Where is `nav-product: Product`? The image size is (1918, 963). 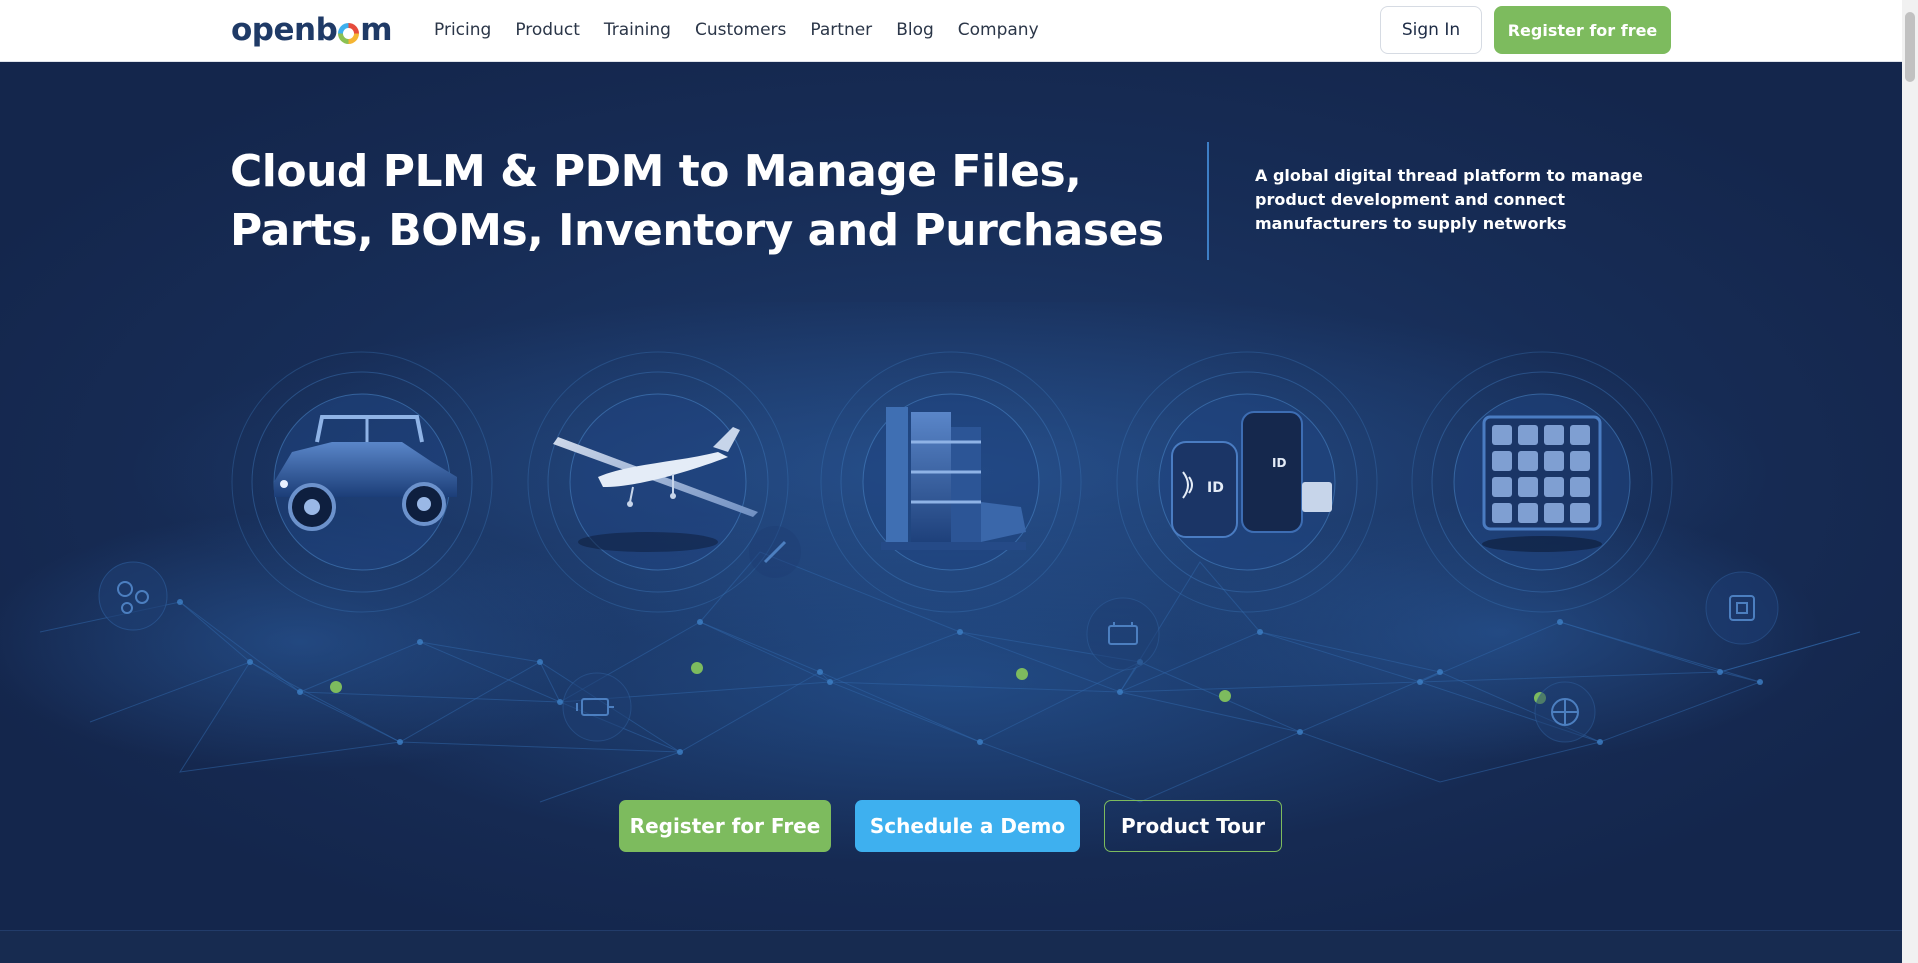
nav-product: Product is located at coordinates (547, 30).